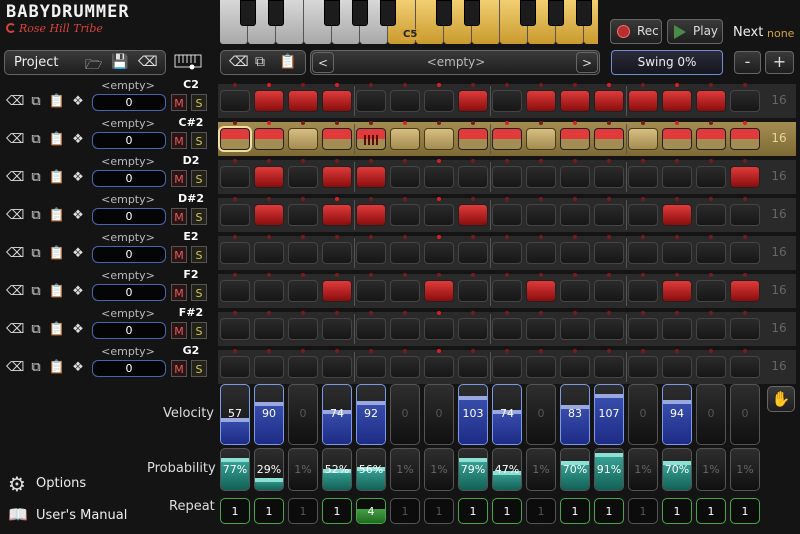  Describe the element at coordinates (119, 62) in the screenshot. I see `save-icon: 💾` at that location.